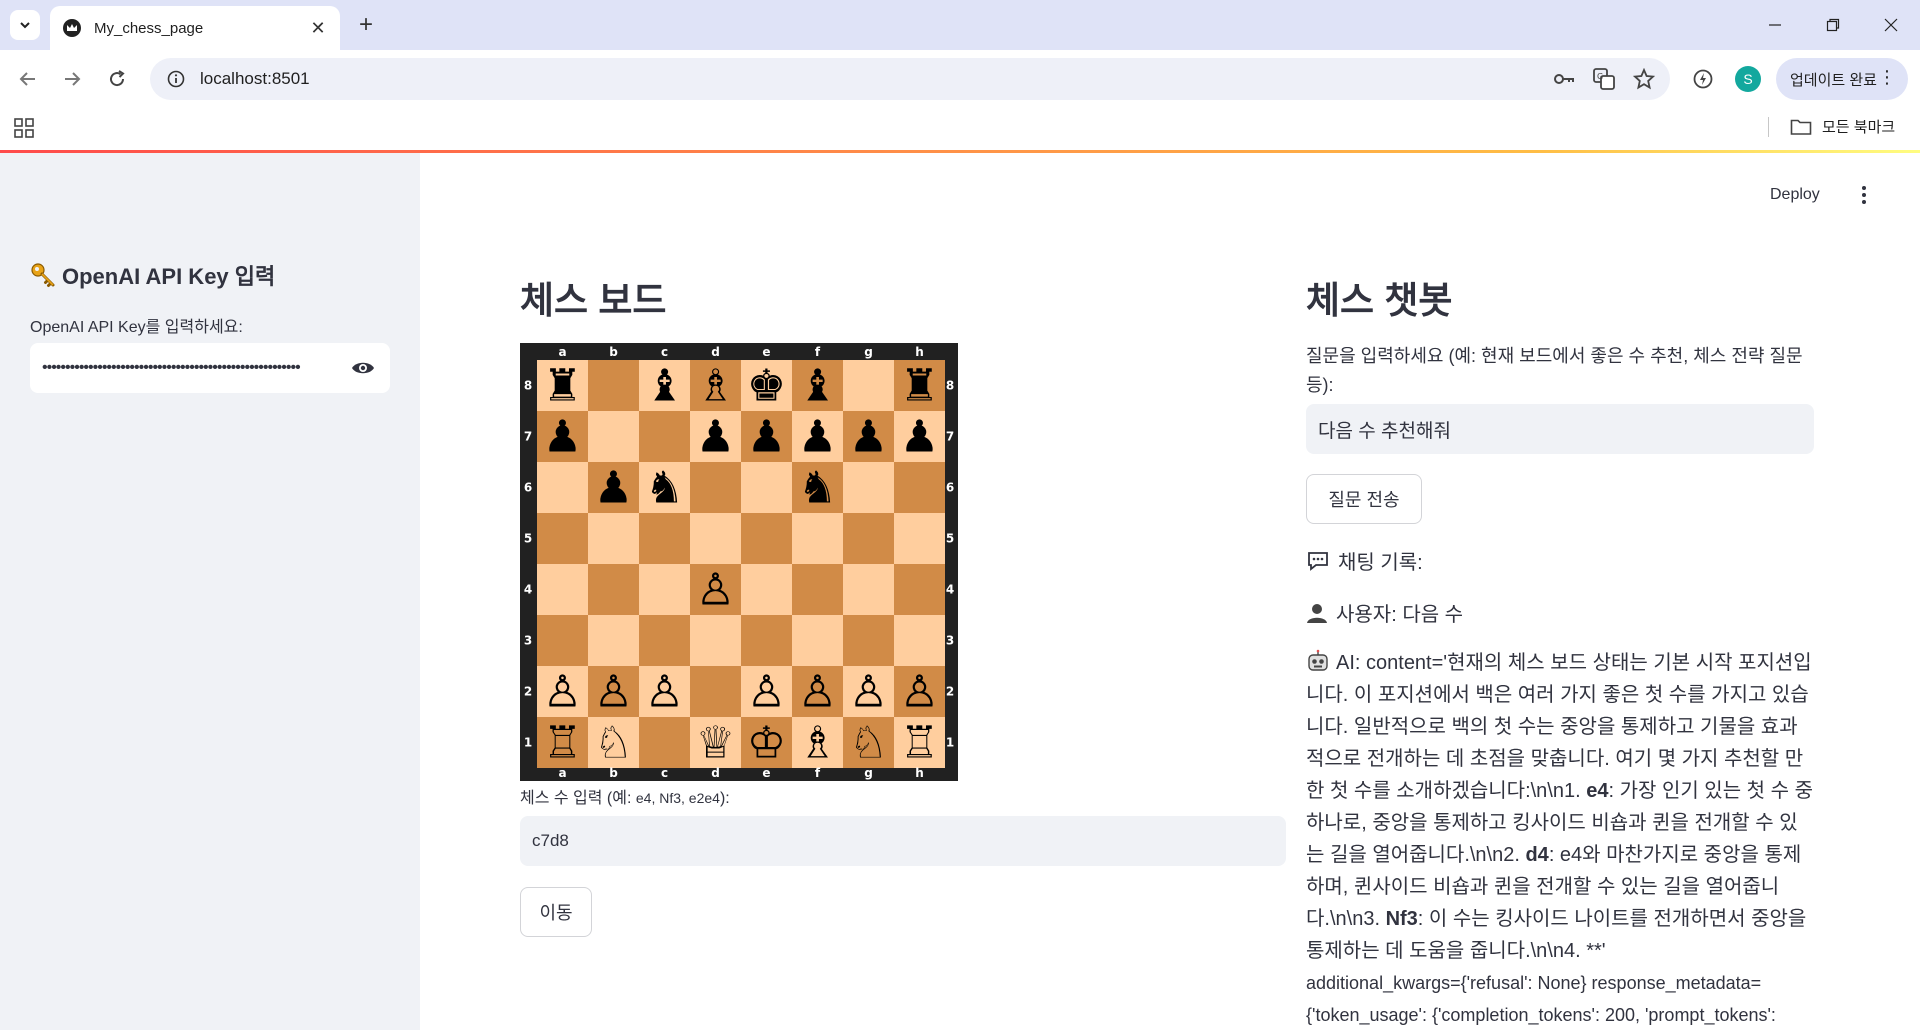  I want to click on minimize-button, so click(1775, 25).